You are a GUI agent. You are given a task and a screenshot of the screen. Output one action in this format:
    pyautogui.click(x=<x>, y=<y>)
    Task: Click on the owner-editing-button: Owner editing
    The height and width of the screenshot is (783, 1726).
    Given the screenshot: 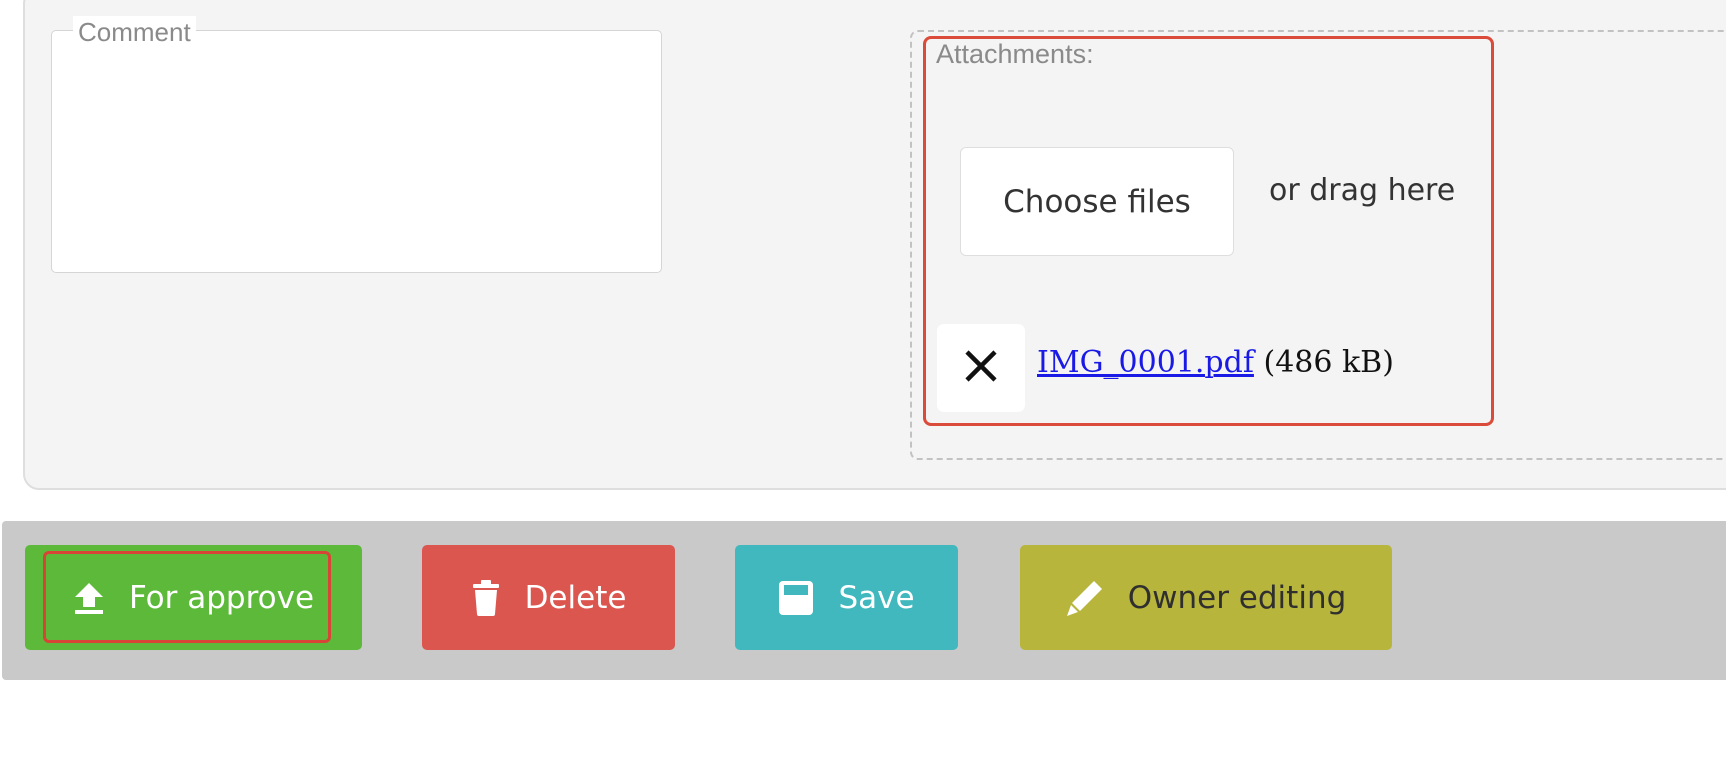 What is the action you would take?
    pyautogui.click(x=1206, y=597)
    